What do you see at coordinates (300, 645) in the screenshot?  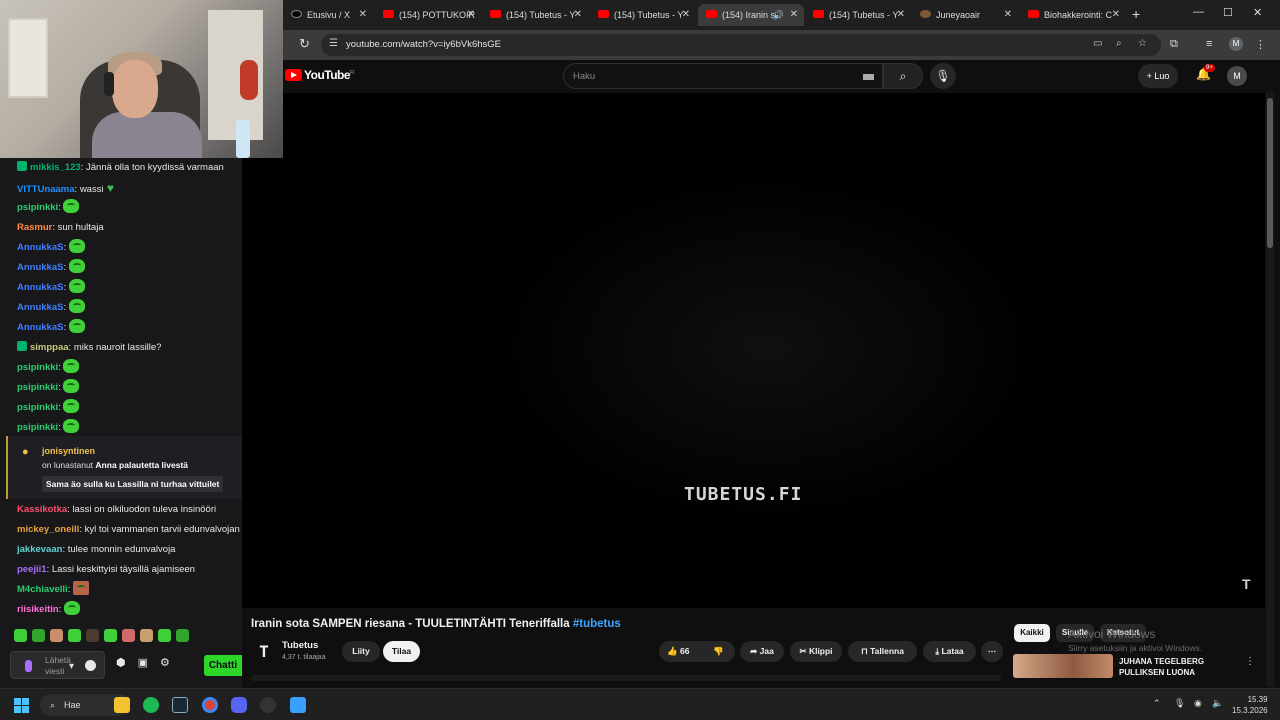 I see `channel-name: Tubetus` at bounding box center [300, 645].